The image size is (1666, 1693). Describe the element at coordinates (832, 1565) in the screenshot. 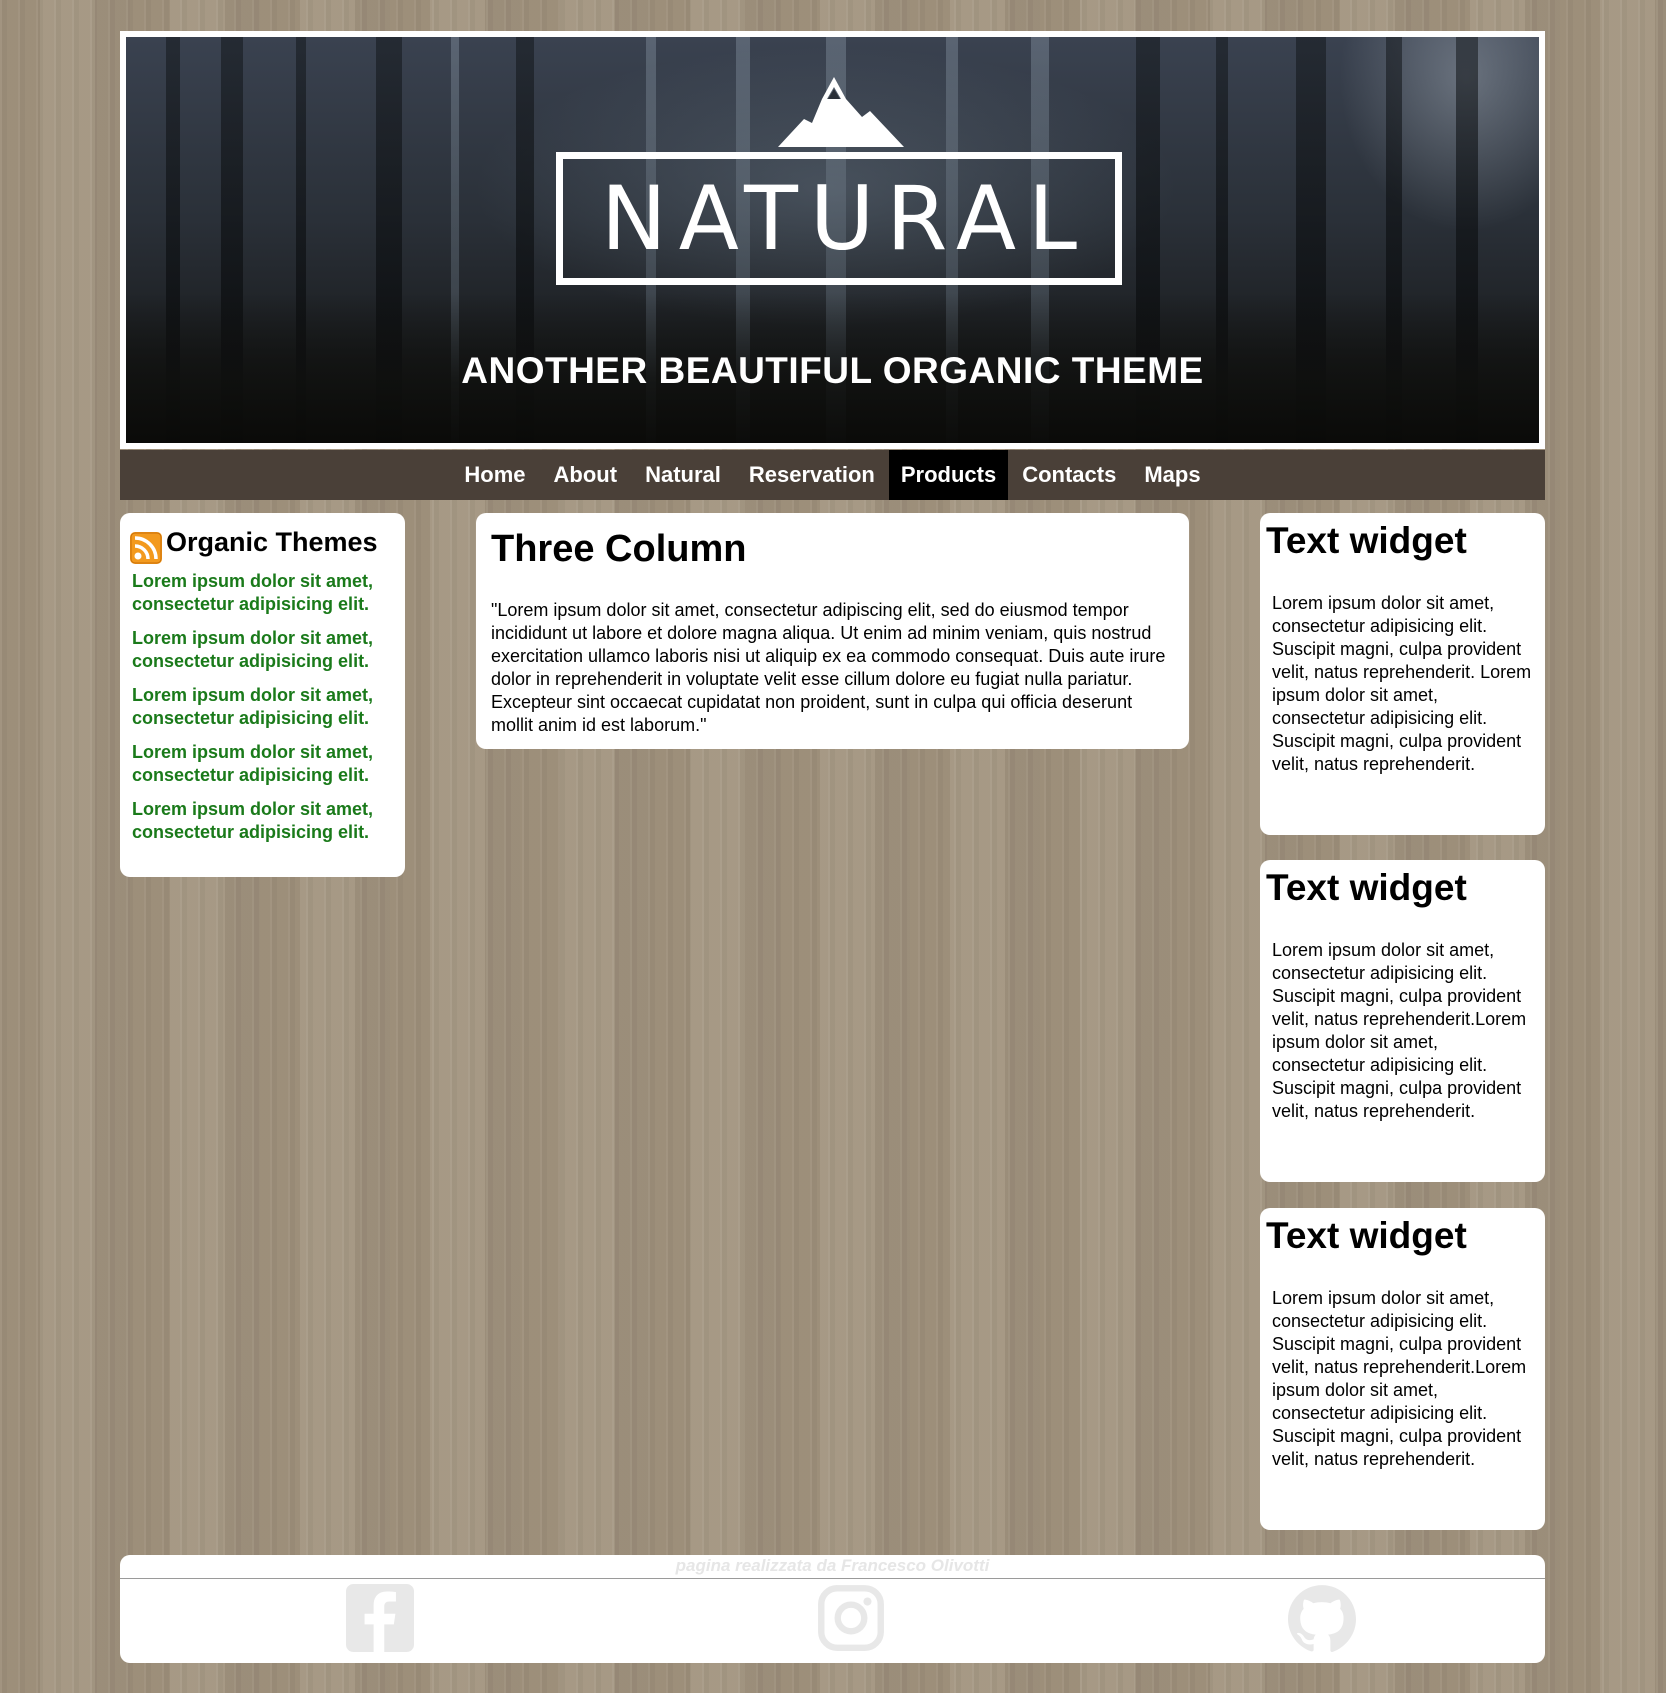

I see `footer-credit: pagina realizzata da Francesco Olivotti` at that location.